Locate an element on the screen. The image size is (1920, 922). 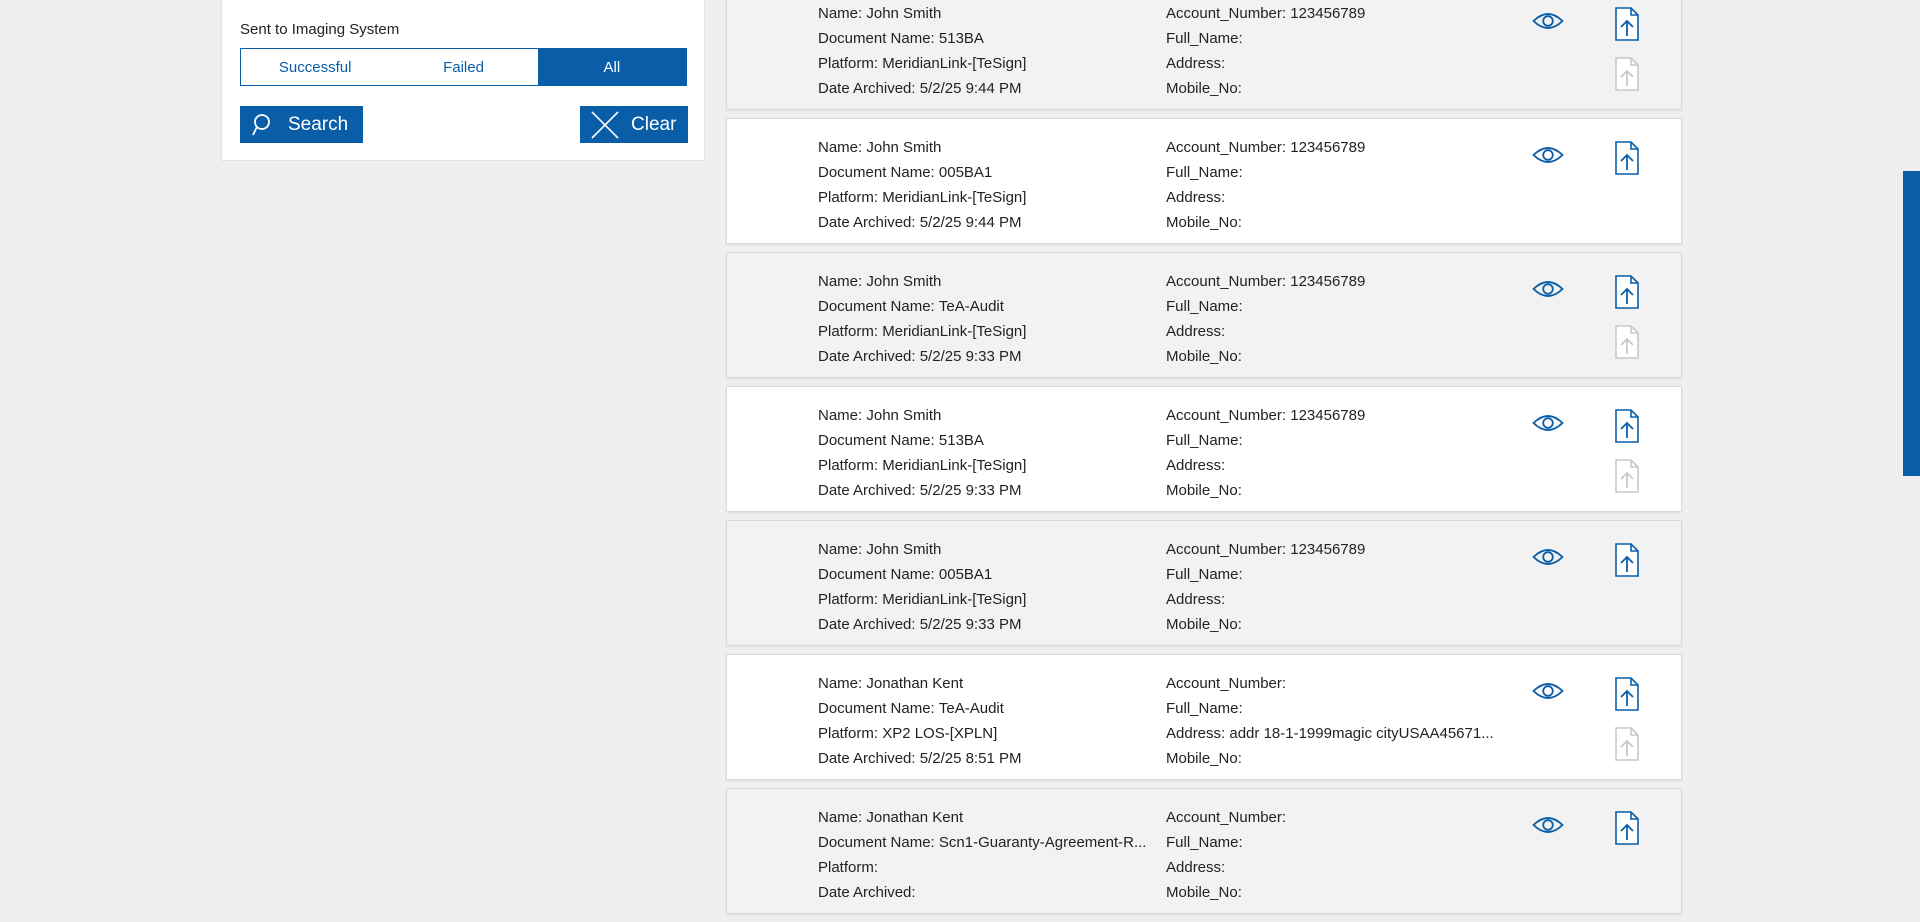
document-name-line: Document Name: 513BA is located at coordinates (922, 440).